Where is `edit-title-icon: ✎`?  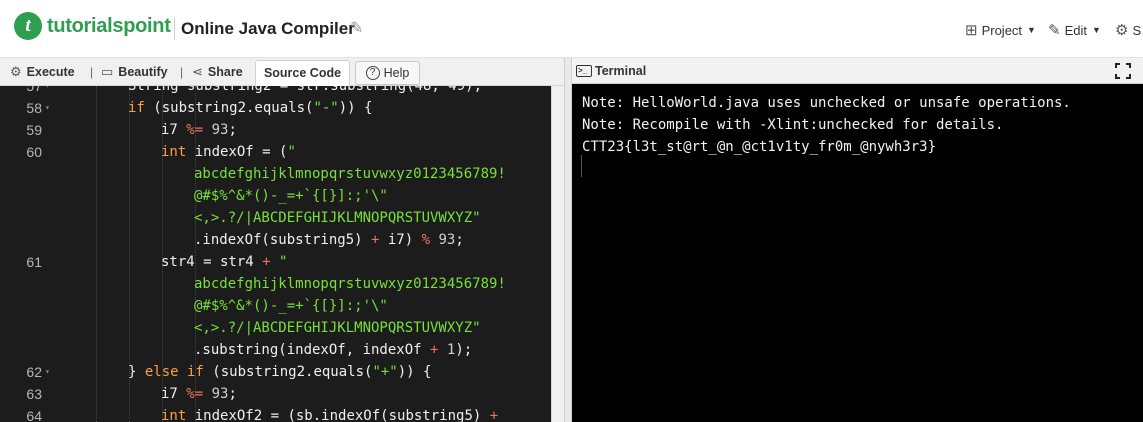 edit-title-icon: ✎ is located at coordinates (359, 29).